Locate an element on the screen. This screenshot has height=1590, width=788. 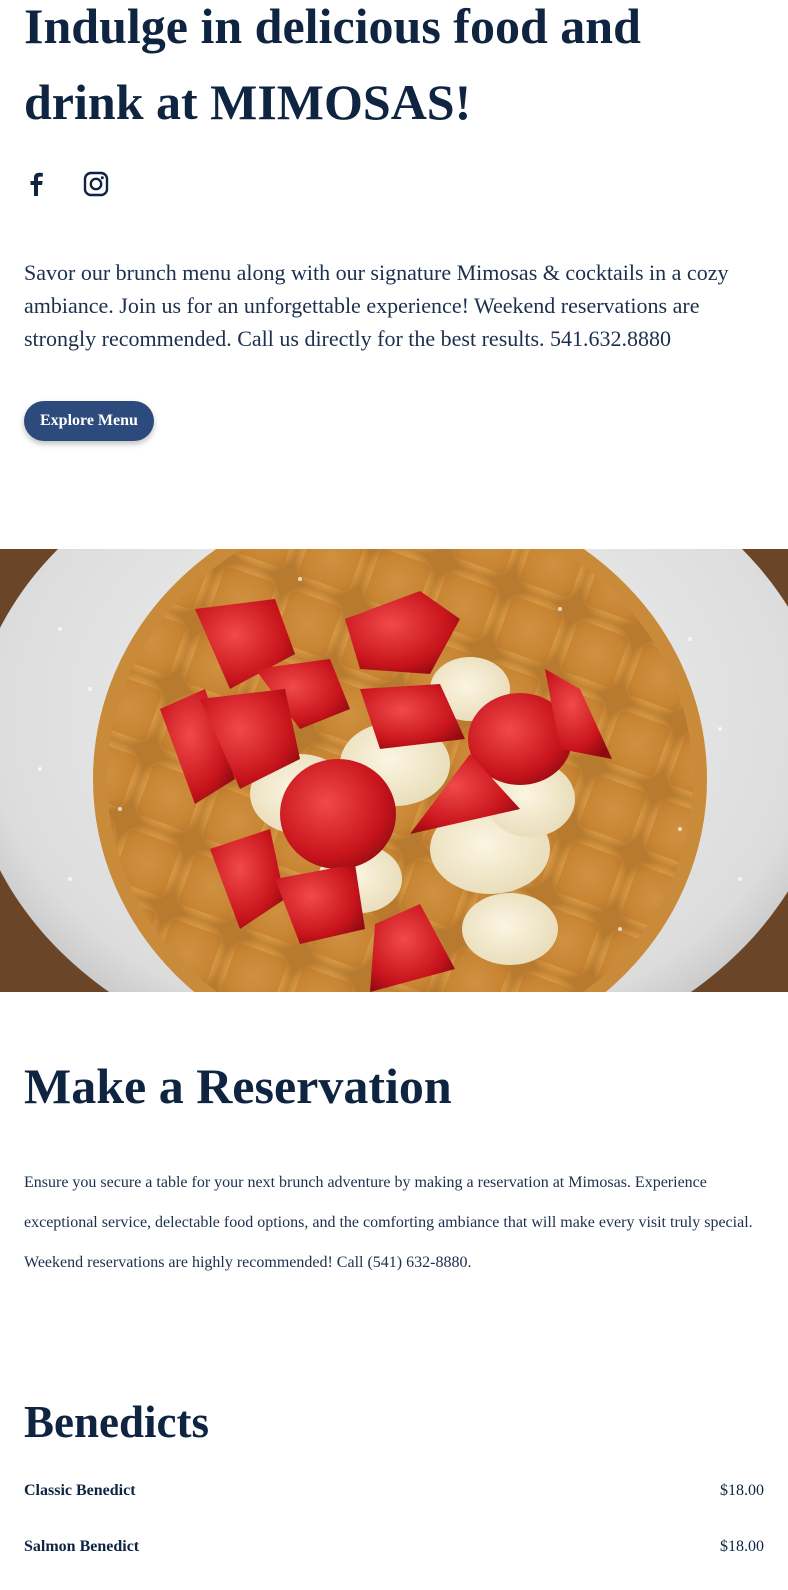
explore-menu-button: Explore Menu is located at coordinates (89, 421).